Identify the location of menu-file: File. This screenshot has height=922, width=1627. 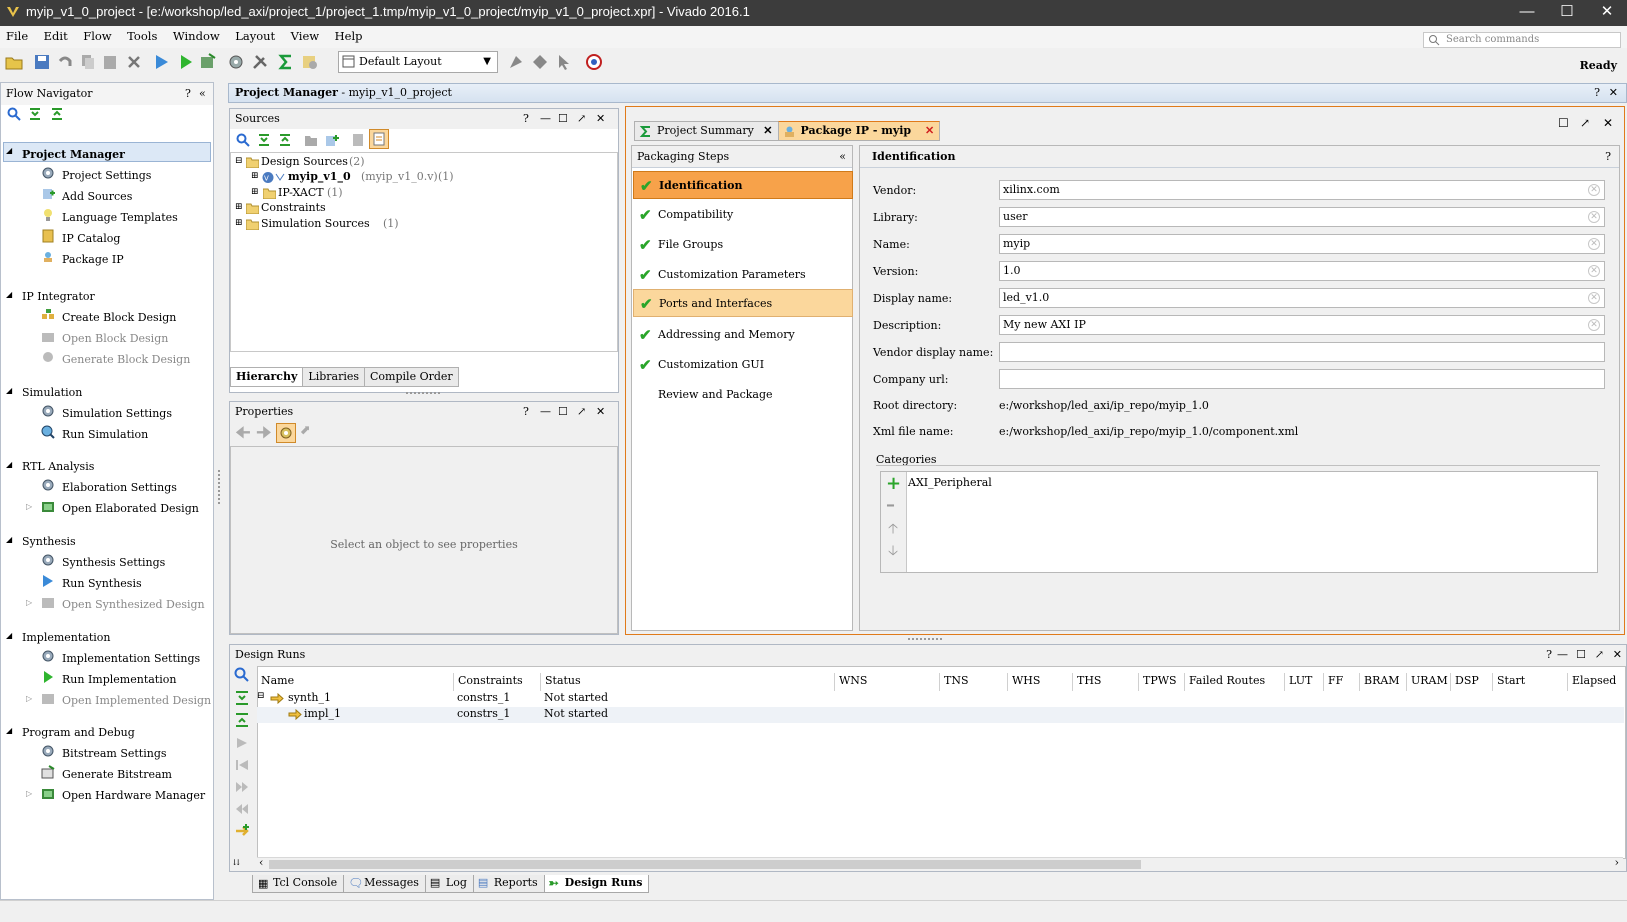
(17, 36).